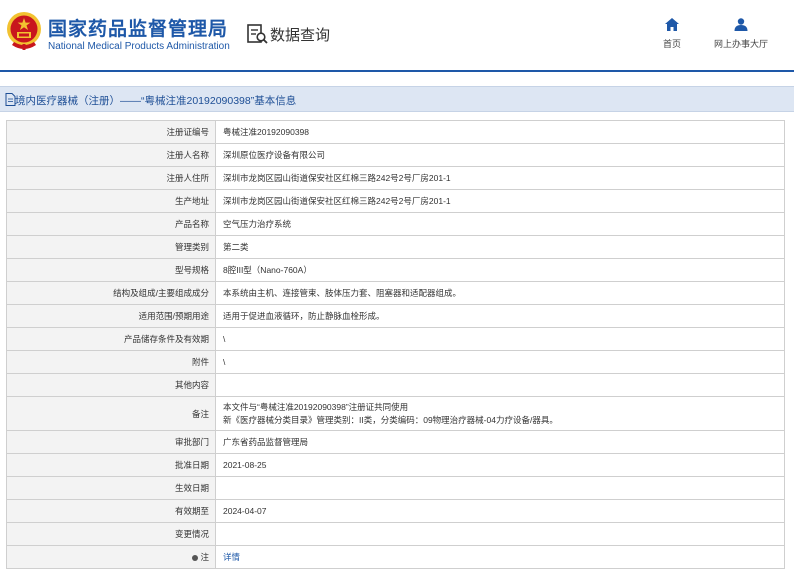  Describe the element at coordinates (397, 71) in the screenshot. I see `header-divider` at that location.